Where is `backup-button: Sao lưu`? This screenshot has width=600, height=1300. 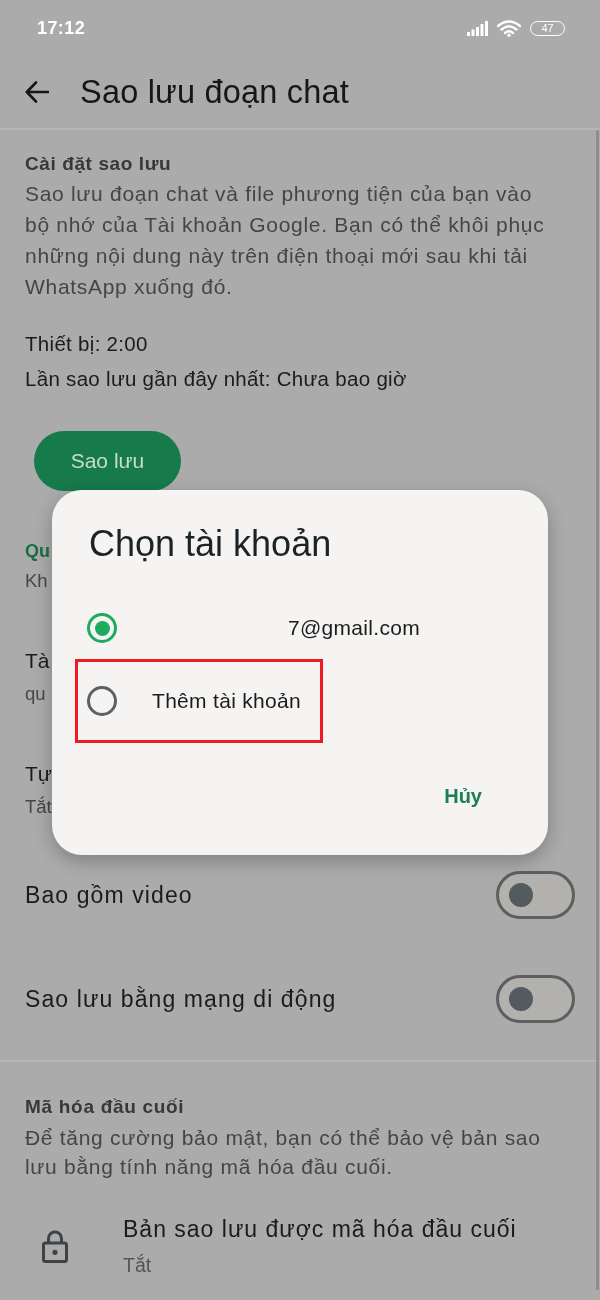 backup-button: Sao lưu is located at coordinates (107, 461).